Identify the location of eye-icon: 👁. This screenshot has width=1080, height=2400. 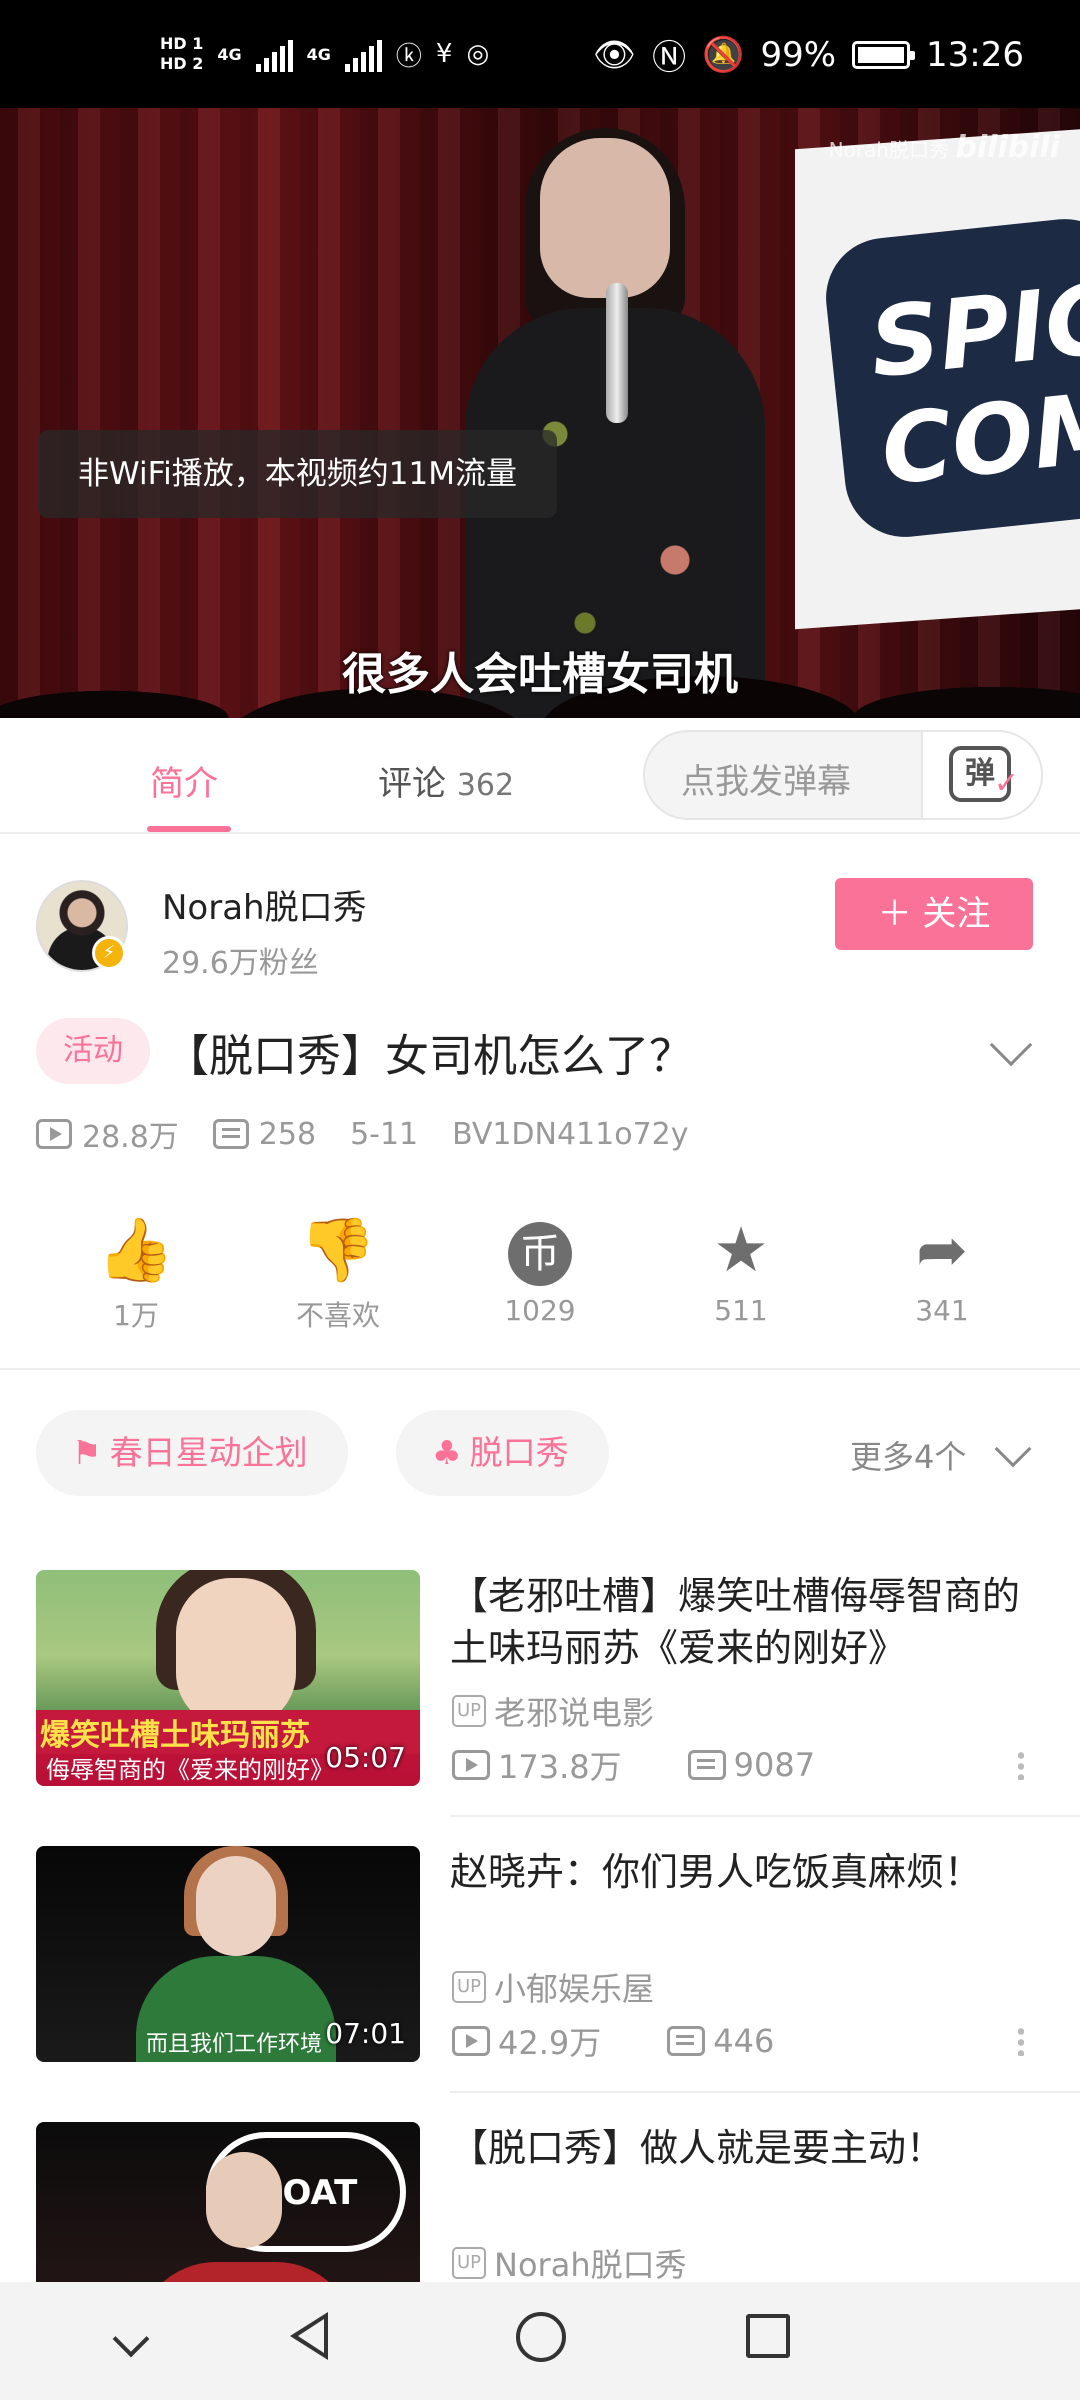
(614, 54).